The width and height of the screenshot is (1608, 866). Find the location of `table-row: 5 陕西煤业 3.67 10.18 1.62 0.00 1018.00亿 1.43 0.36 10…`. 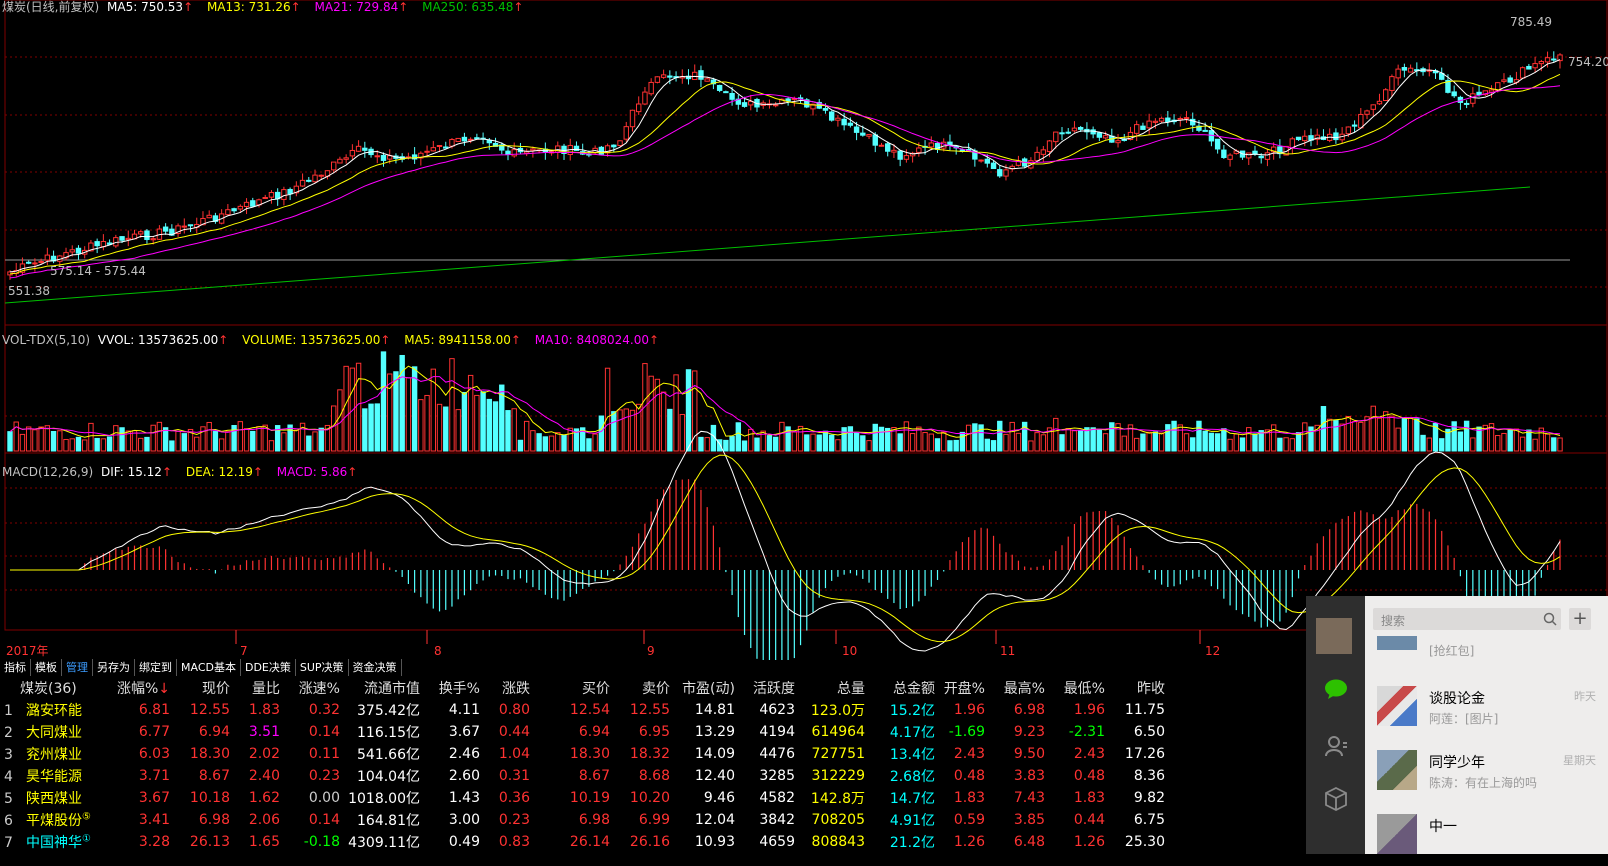

table-row: 5 陕西煤业 3.67 10.18 1.62 0.00 1018.00亿 1.43 0.36 10… is located at coordinates (582, 798).